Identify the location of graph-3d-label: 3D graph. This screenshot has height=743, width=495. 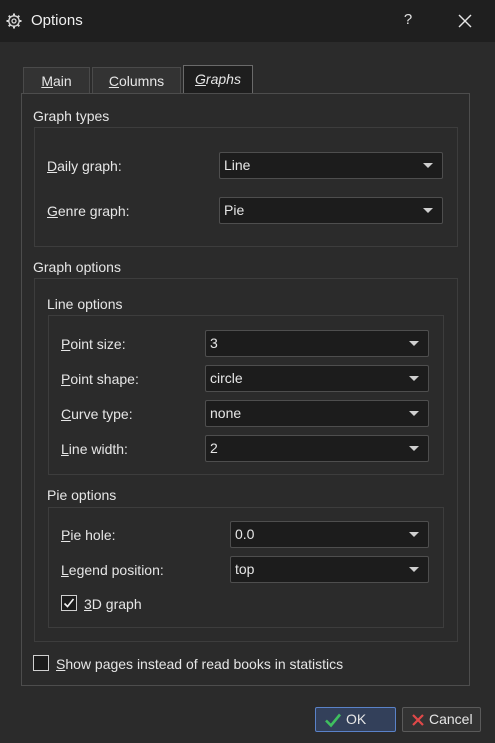
(113, 604).